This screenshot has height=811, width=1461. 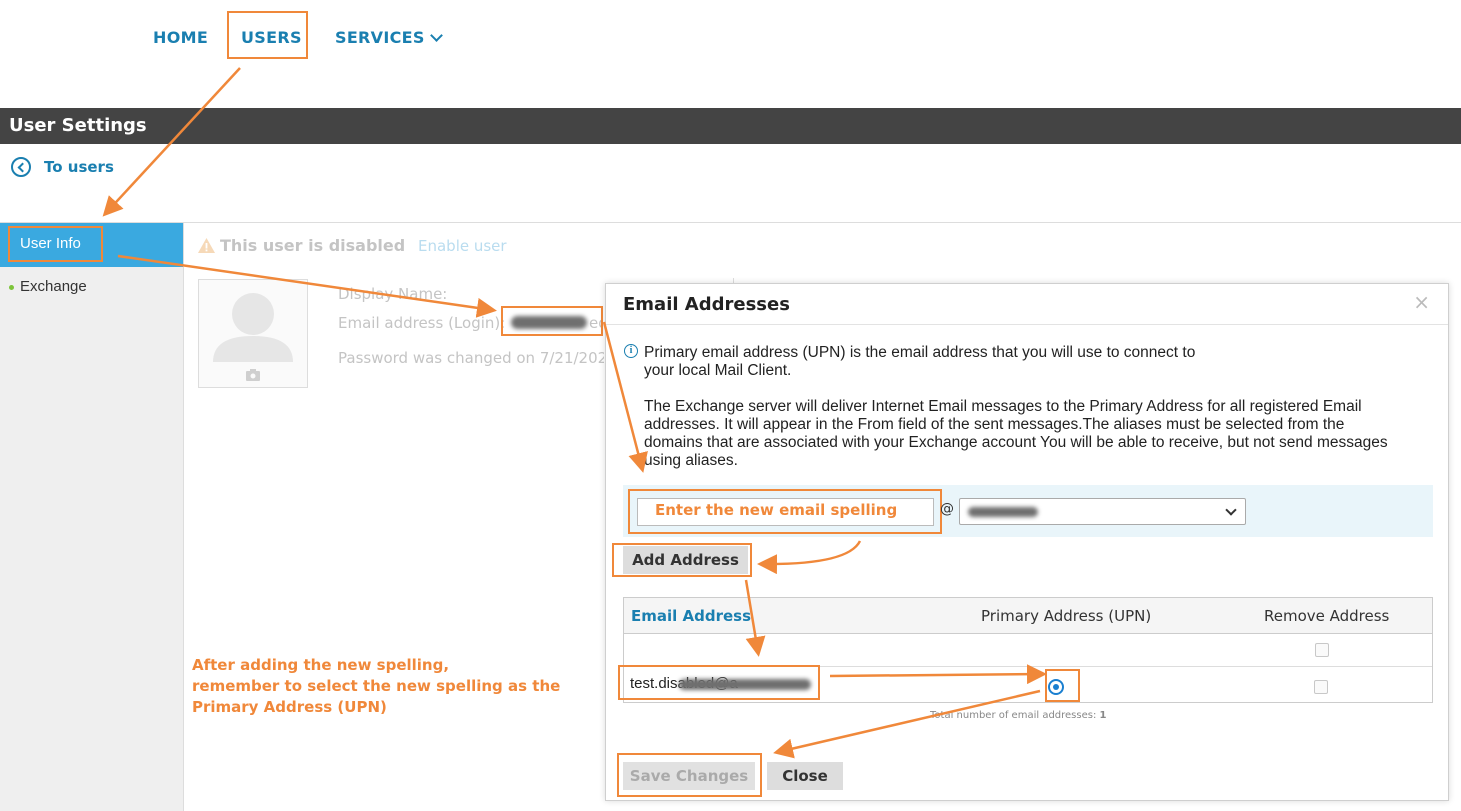 I want to click on sidebar-item-label: User Info, so click(x=50, y=243).